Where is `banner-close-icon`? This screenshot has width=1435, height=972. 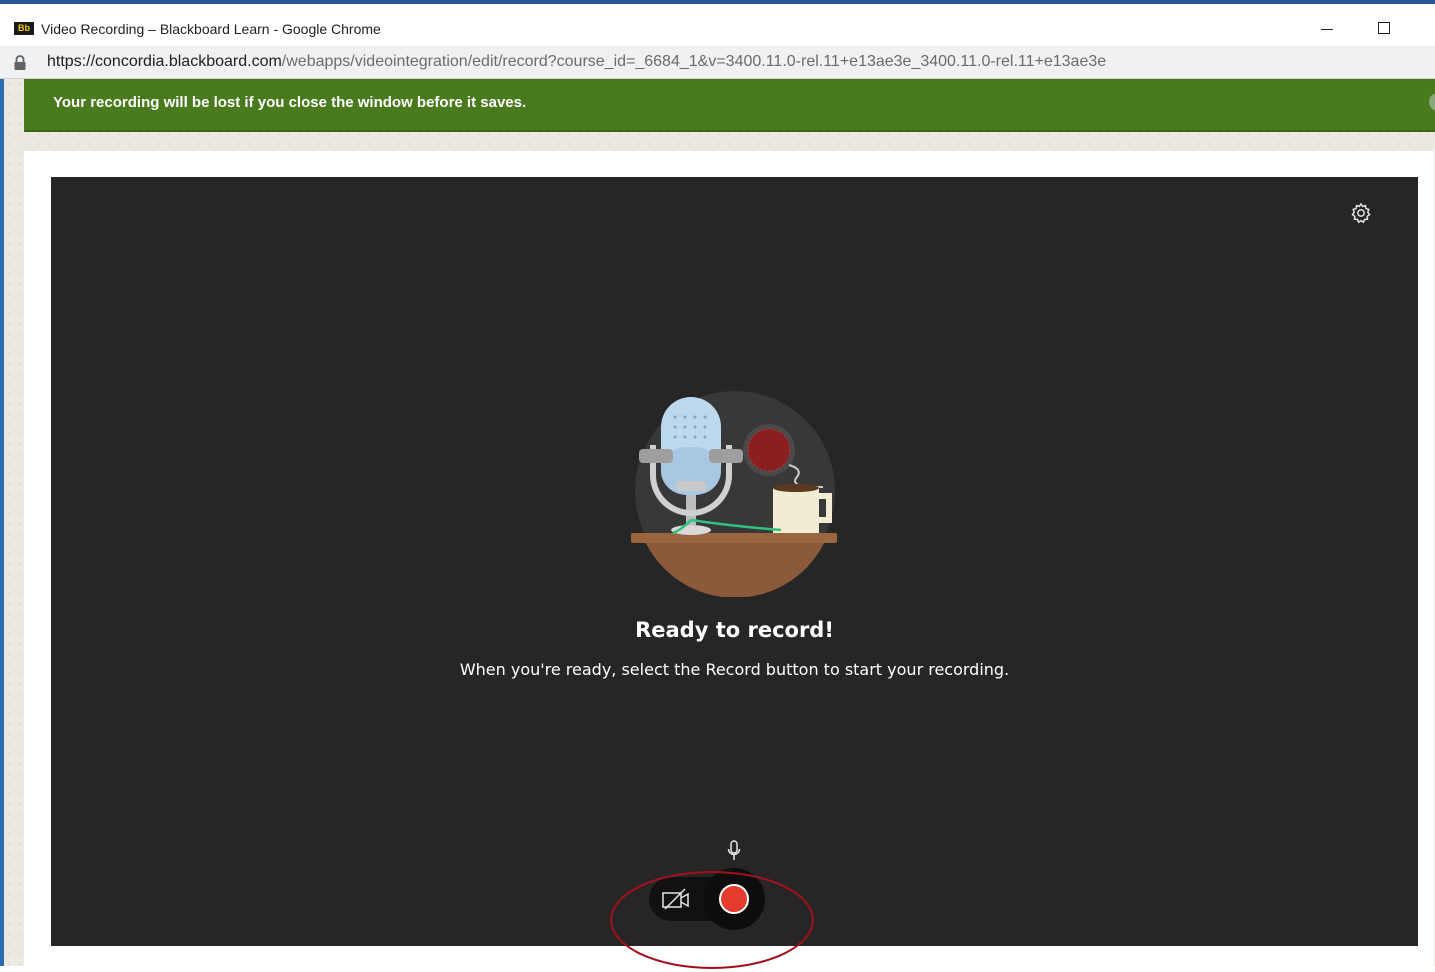
banner-close-icon is located at coordinates (1432, 102).